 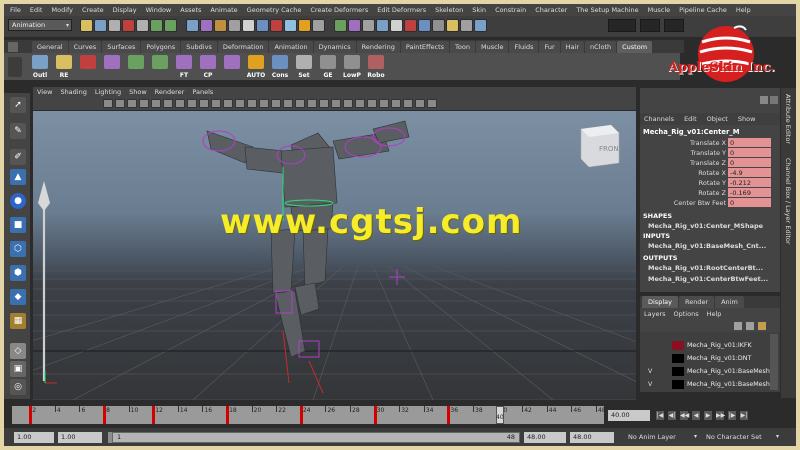 What do you see at coordinates (747, 119) in the screenshot?
I see `channel-box-menu-item: Show` at bounding box center [747, 119].